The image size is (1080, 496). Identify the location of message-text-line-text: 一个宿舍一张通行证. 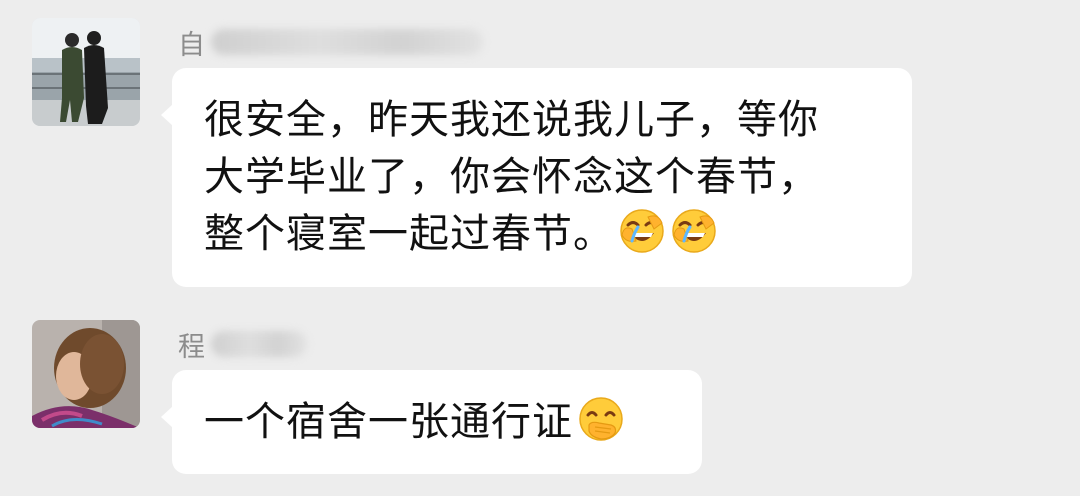
(388, 422).